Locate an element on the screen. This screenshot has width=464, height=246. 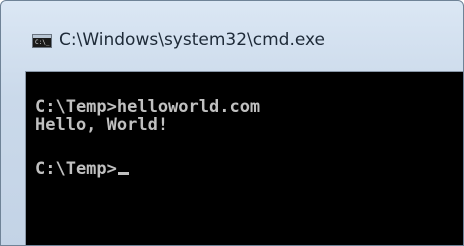
cmd-icon-prompt-glyph: C:\_ is located at coordinates (42, 42).